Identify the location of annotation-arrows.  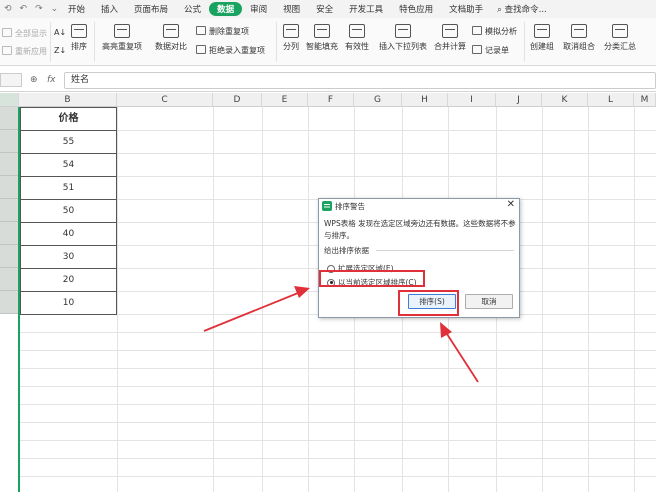
(341, 334).